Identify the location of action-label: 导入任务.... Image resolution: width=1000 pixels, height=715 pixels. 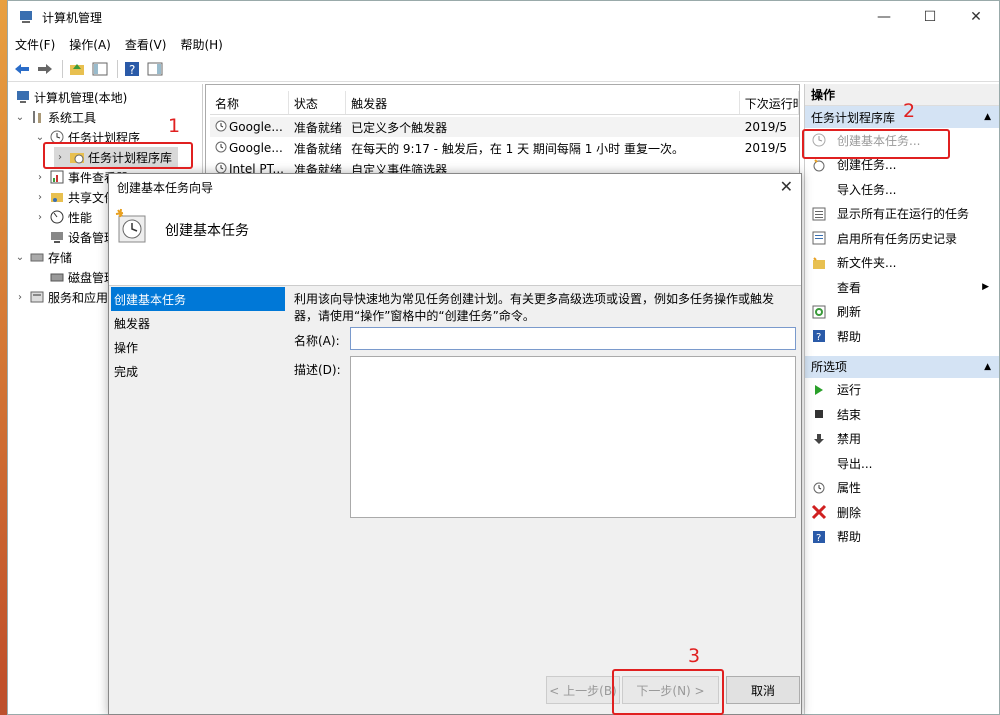
(867, 189).